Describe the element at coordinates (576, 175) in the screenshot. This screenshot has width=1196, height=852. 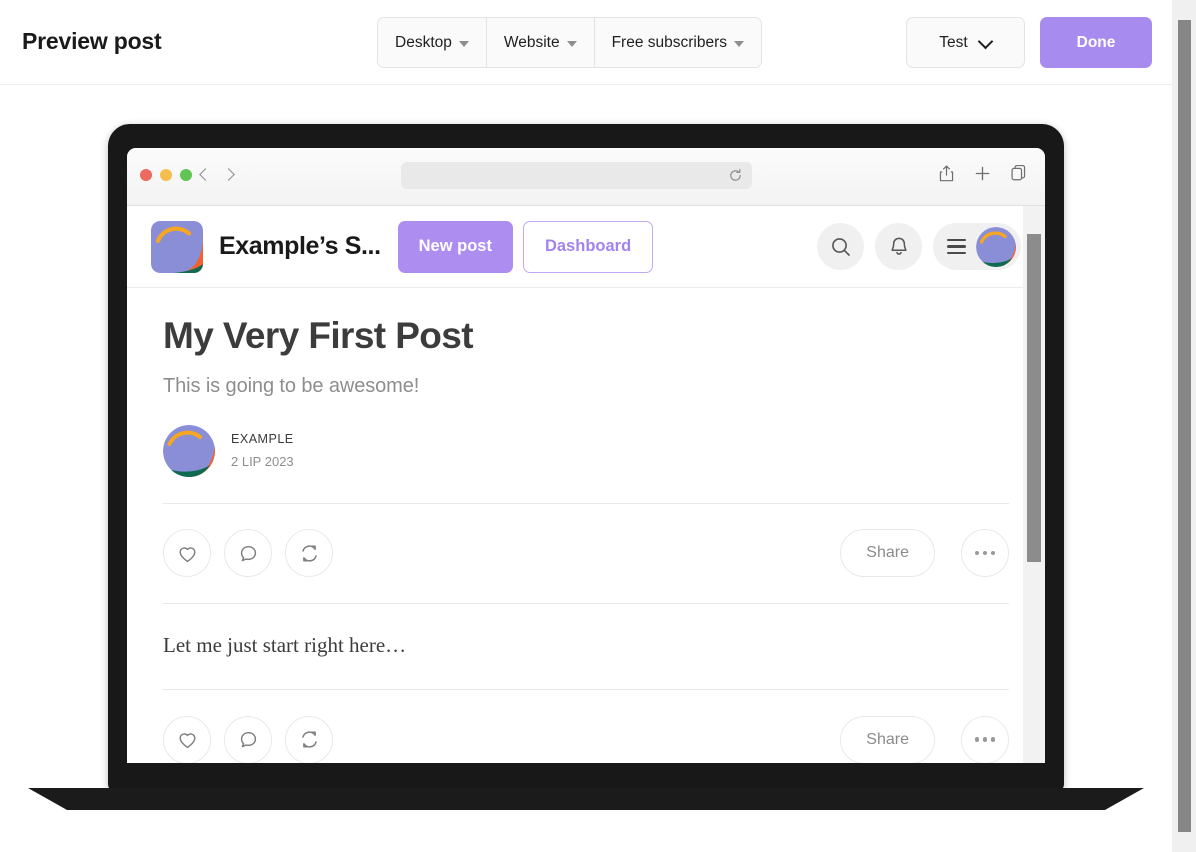
I see `address-bar` at that location.